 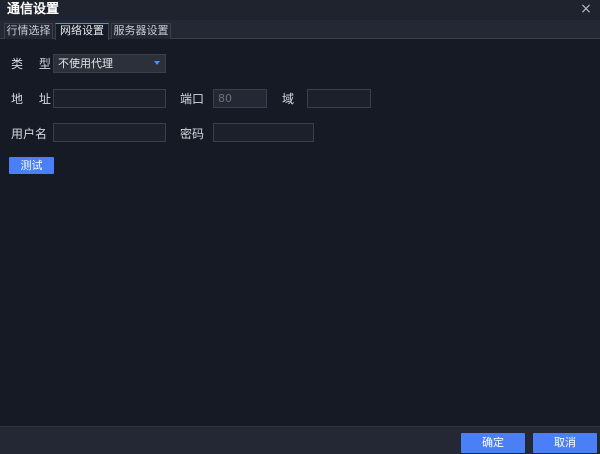 I want to click on type-label: 类 型, so click(x=34, y=64).